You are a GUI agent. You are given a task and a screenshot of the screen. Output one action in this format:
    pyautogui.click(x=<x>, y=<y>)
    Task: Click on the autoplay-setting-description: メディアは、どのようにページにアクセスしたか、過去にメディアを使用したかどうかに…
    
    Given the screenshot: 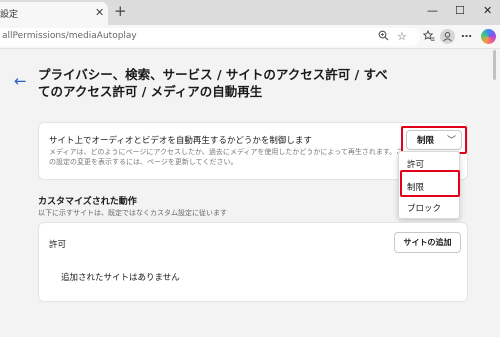 What is the action you would take?
    pyautogui.click(x=226, y=157)
    